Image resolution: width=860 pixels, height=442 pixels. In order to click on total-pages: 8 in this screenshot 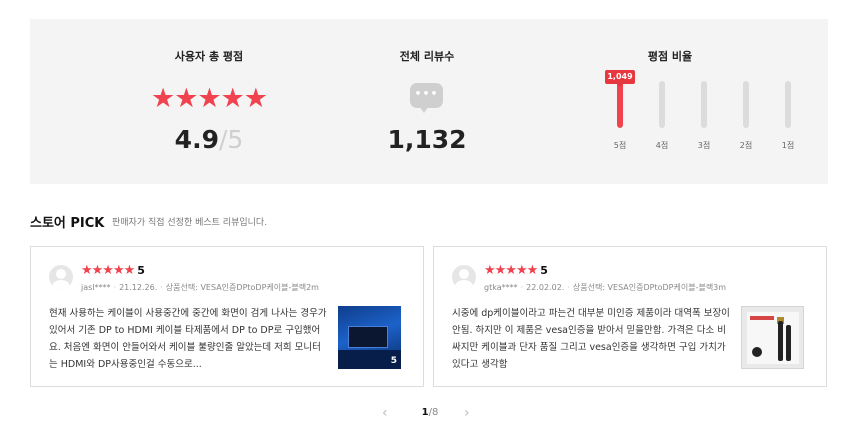, I will do `click(435, 412)`.